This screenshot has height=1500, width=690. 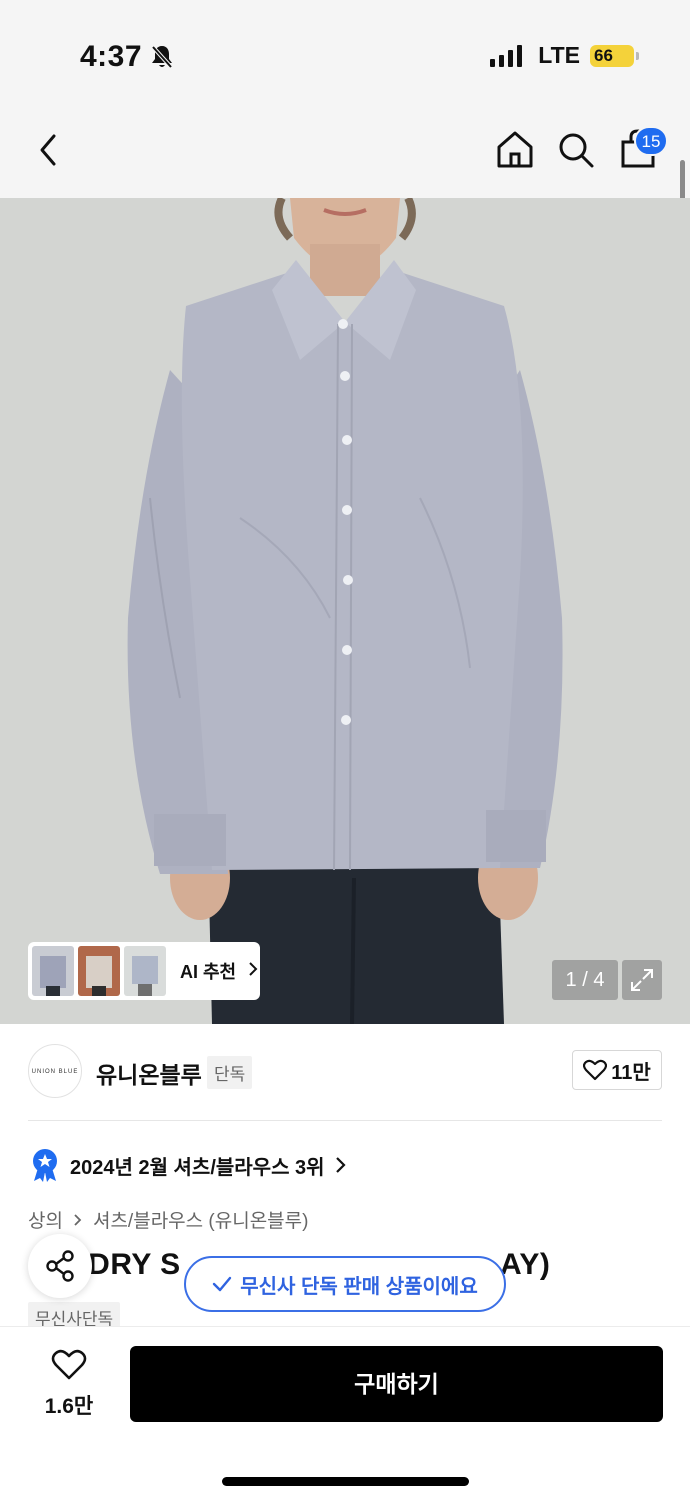 I want to click on check-icon, so click(x=222, y=1284).